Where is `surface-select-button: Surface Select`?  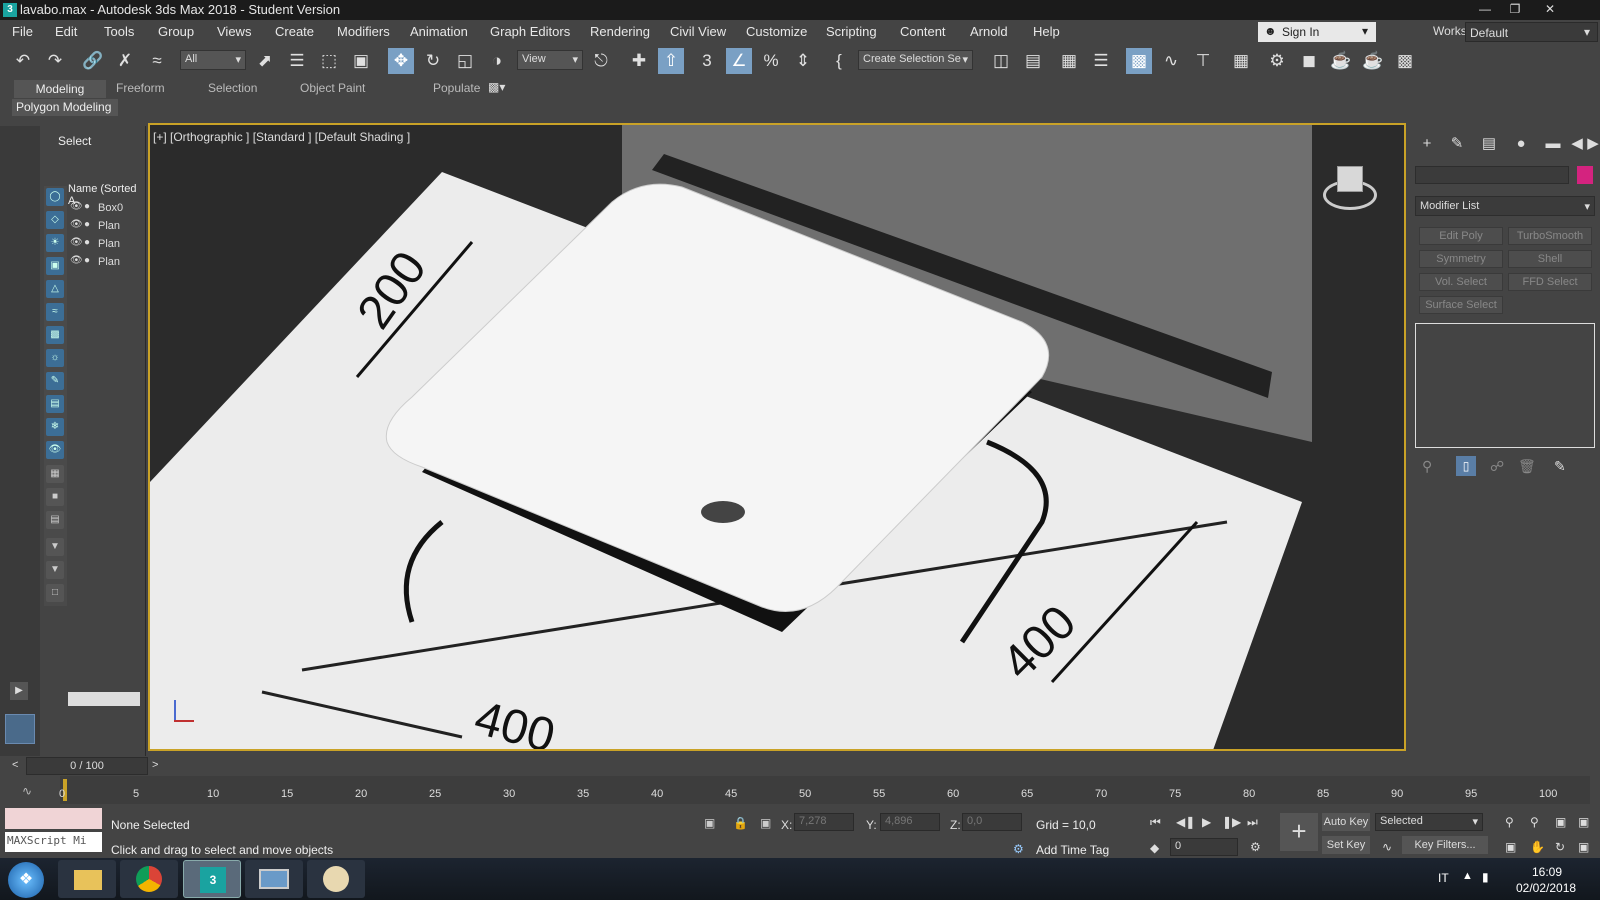
surface-select-button: Surface Select is located at coordinates (1461, 305).